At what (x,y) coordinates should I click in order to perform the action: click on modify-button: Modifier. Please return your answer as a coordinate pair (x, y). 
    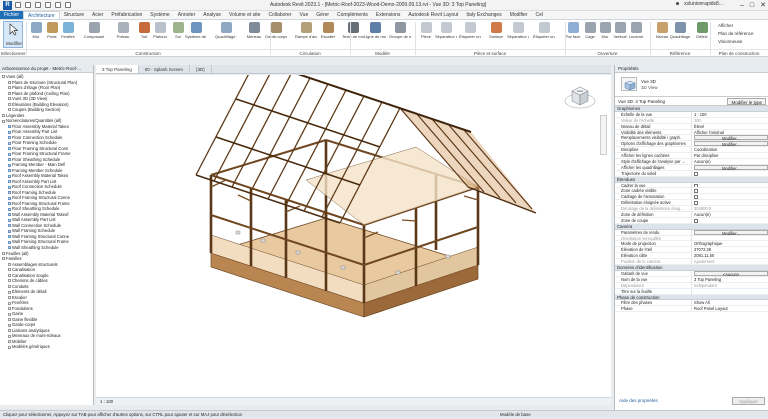
    Looking at the image, I should click on (13, 34).